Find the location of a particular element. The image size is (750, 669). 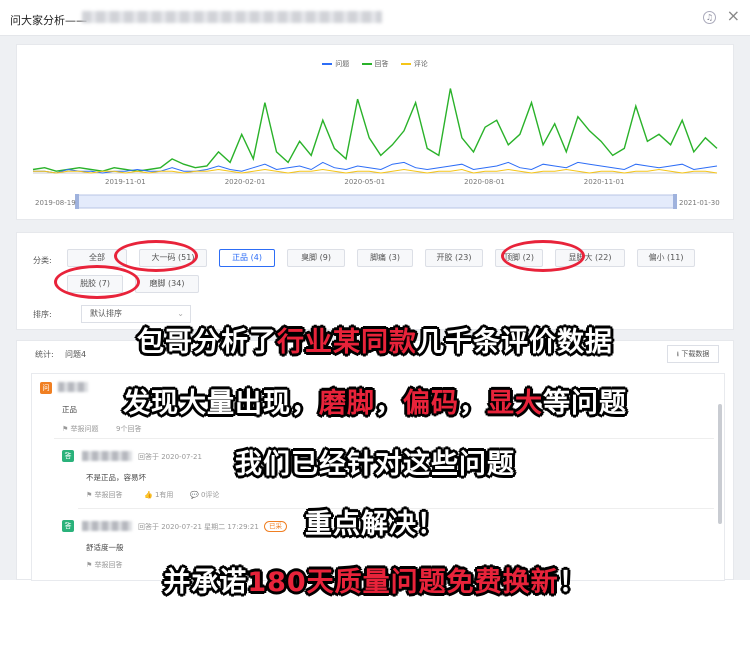

x-tick-label: 2020-08-01 is located at coordinates (484, 182).